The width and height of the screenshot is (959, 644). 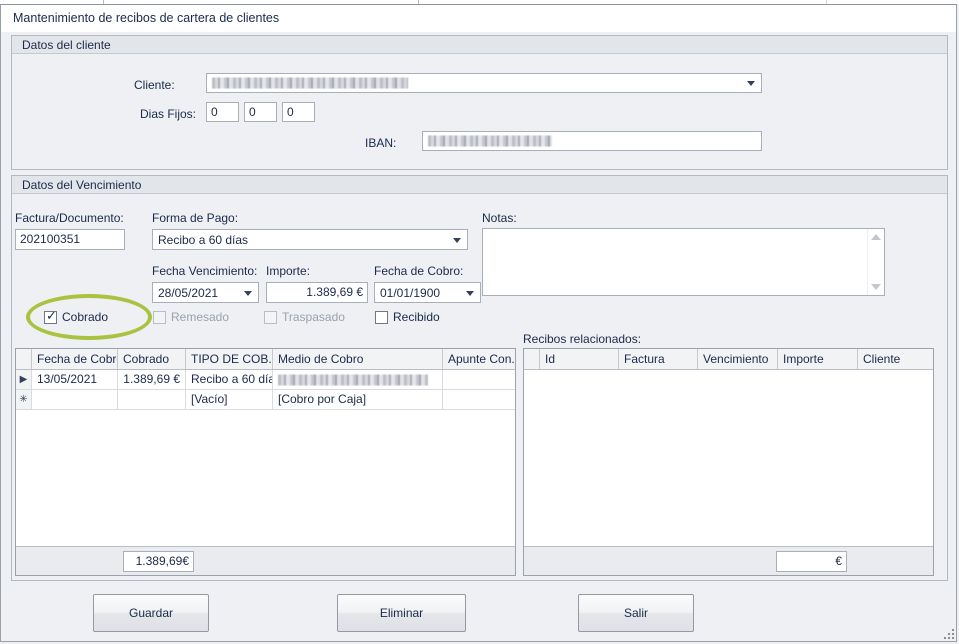 I want to click on cell-cobrado: 1.389,69 €, so click(x=152, y=379).